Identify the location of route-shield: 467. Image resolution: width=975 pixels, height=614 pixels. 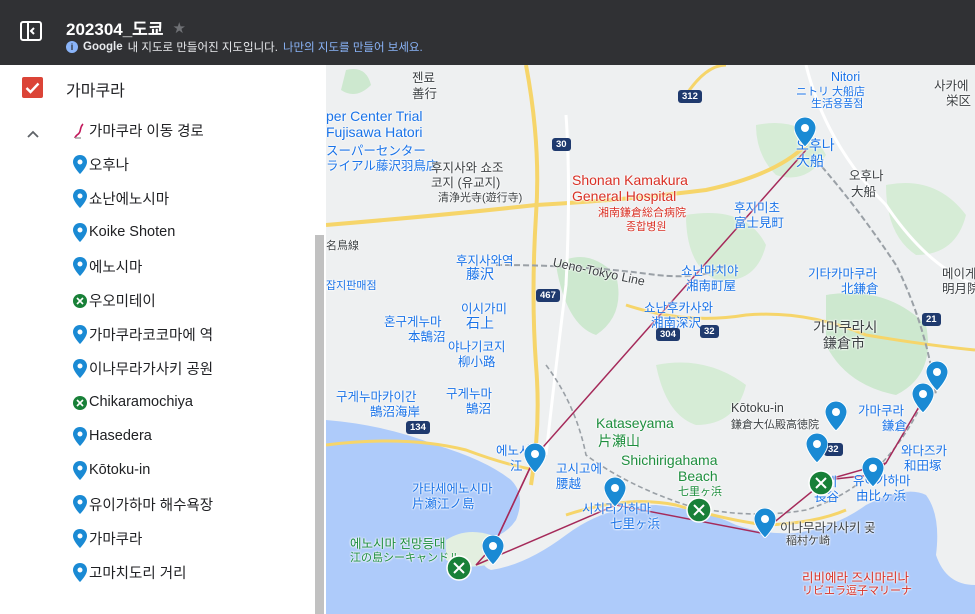
(548, 295).